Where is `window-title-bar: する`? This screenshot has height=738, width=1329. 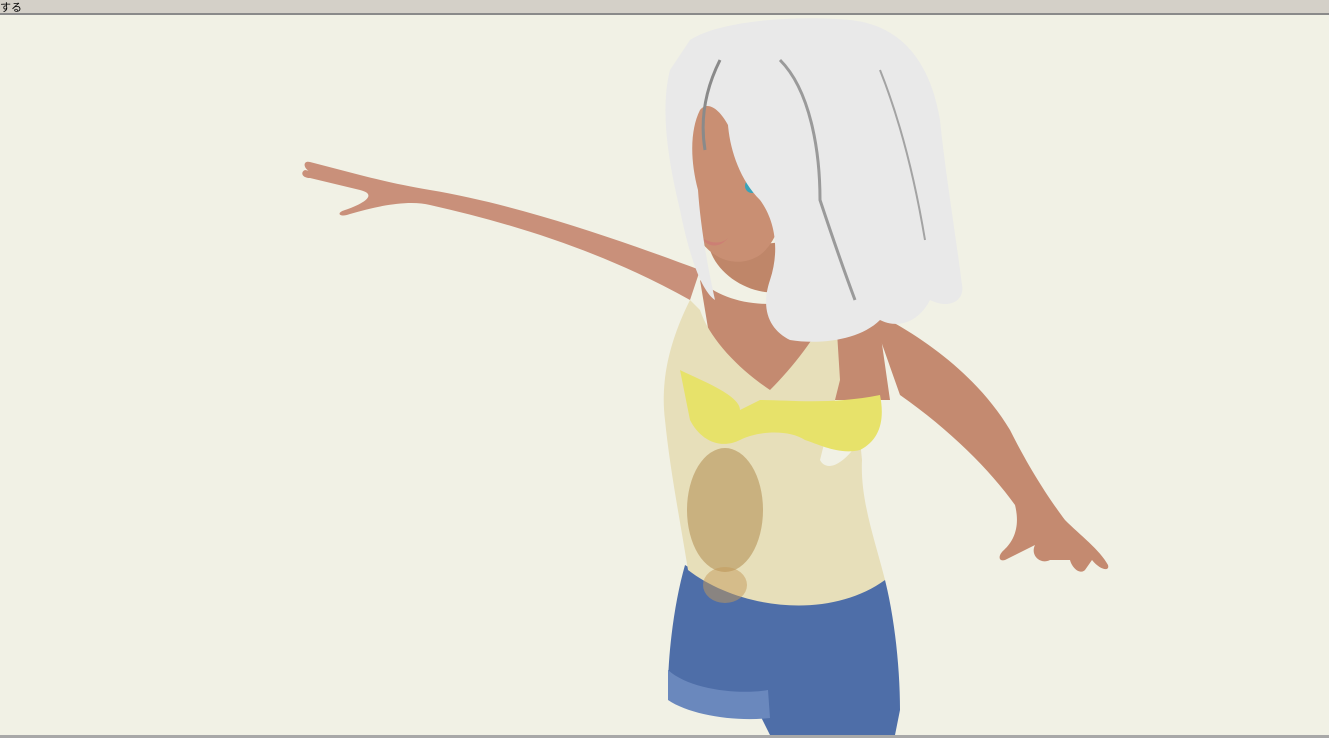
window-title-bar: する is located at coordinates (664, 7).